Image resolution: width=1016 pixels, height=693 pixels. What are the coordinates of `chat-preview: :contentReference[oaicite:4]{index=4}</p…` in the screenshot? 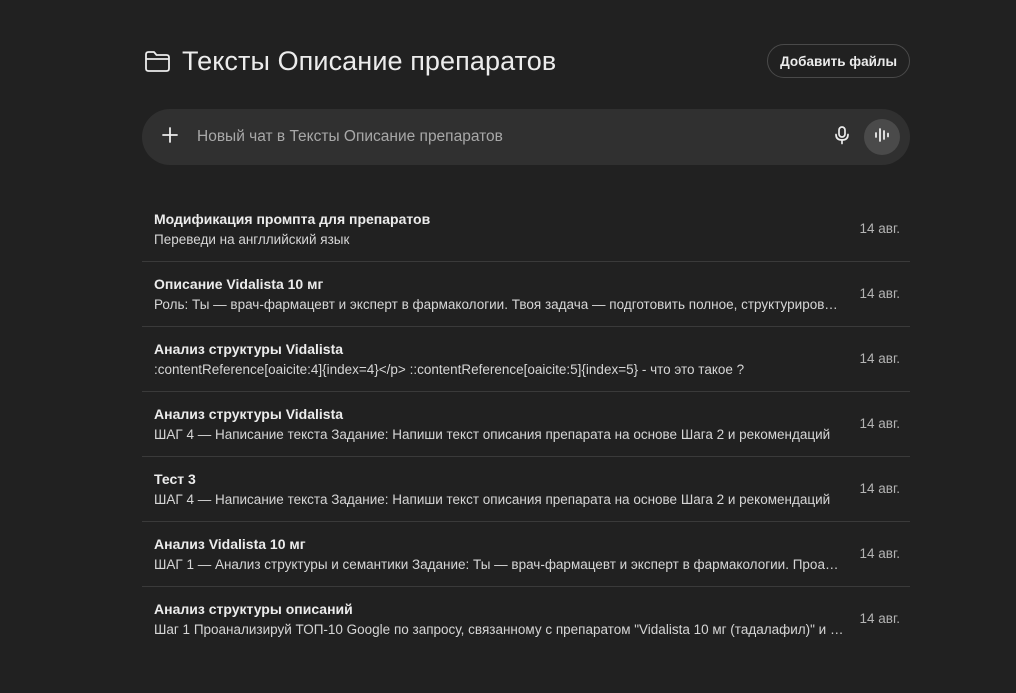 It's located at (449, 369).